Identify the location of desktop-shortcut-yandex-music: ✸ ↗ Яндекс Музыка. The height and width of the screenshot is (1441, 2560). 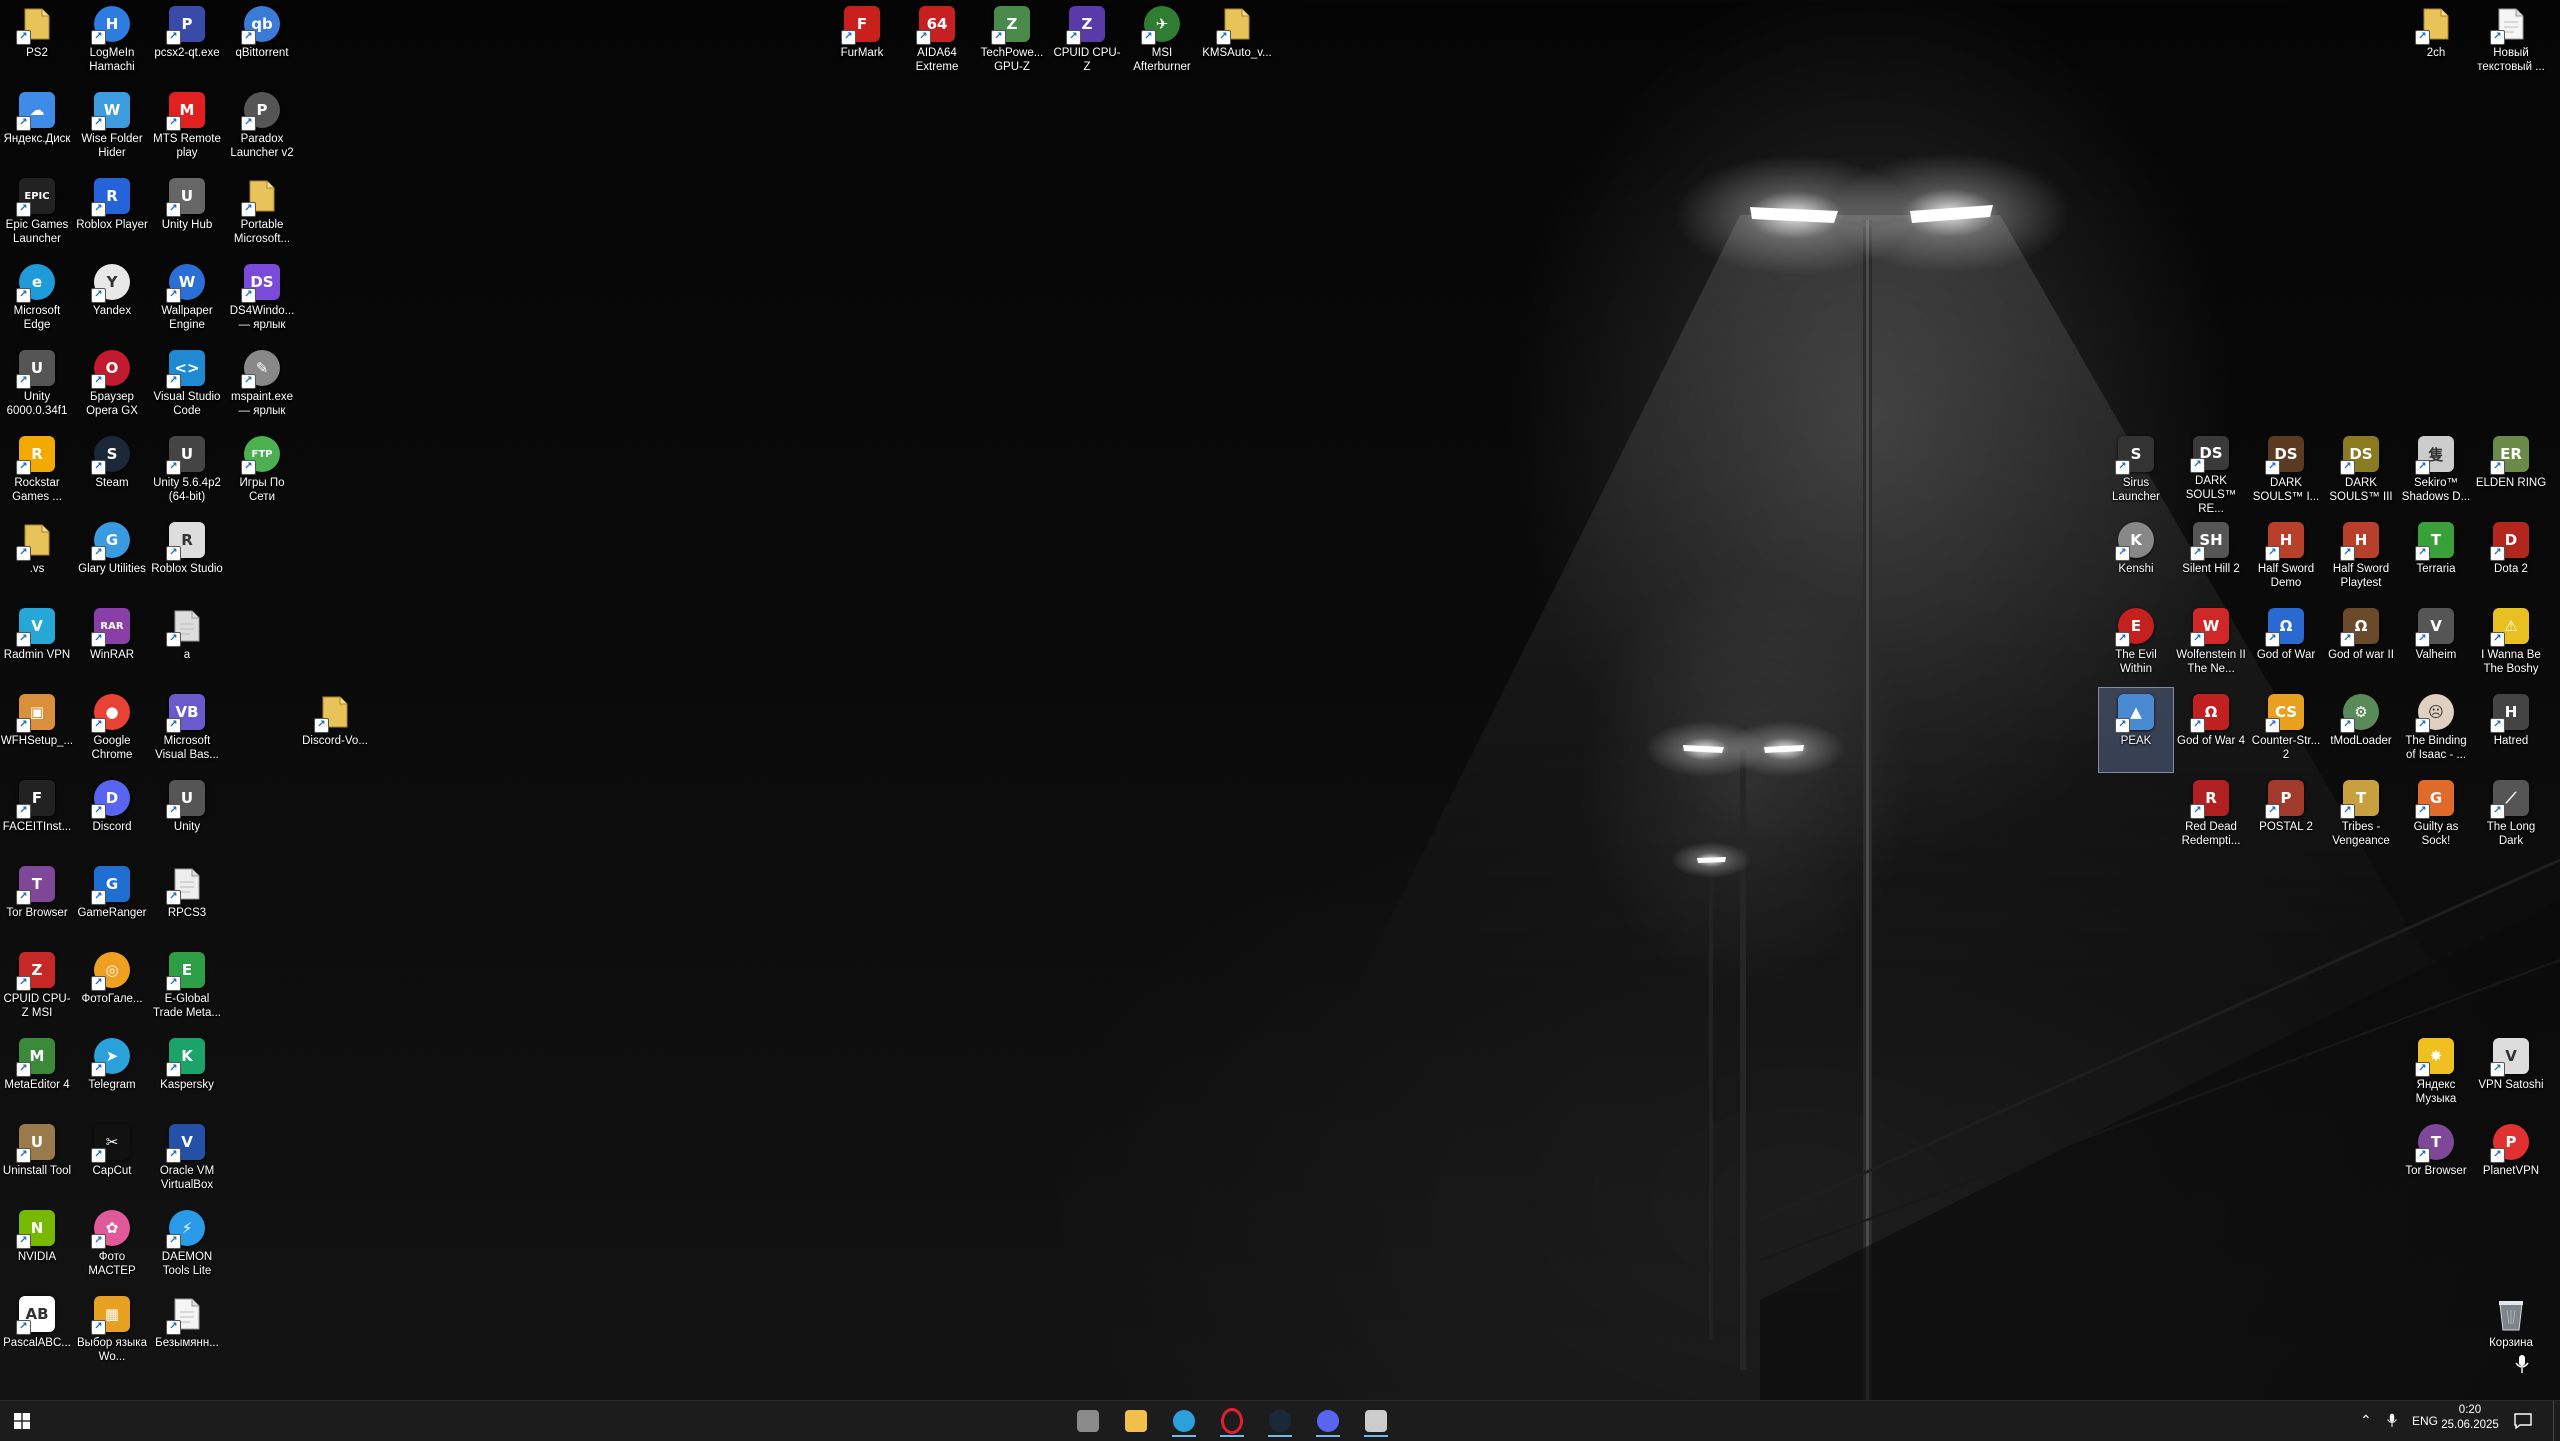
(2436, 1074).